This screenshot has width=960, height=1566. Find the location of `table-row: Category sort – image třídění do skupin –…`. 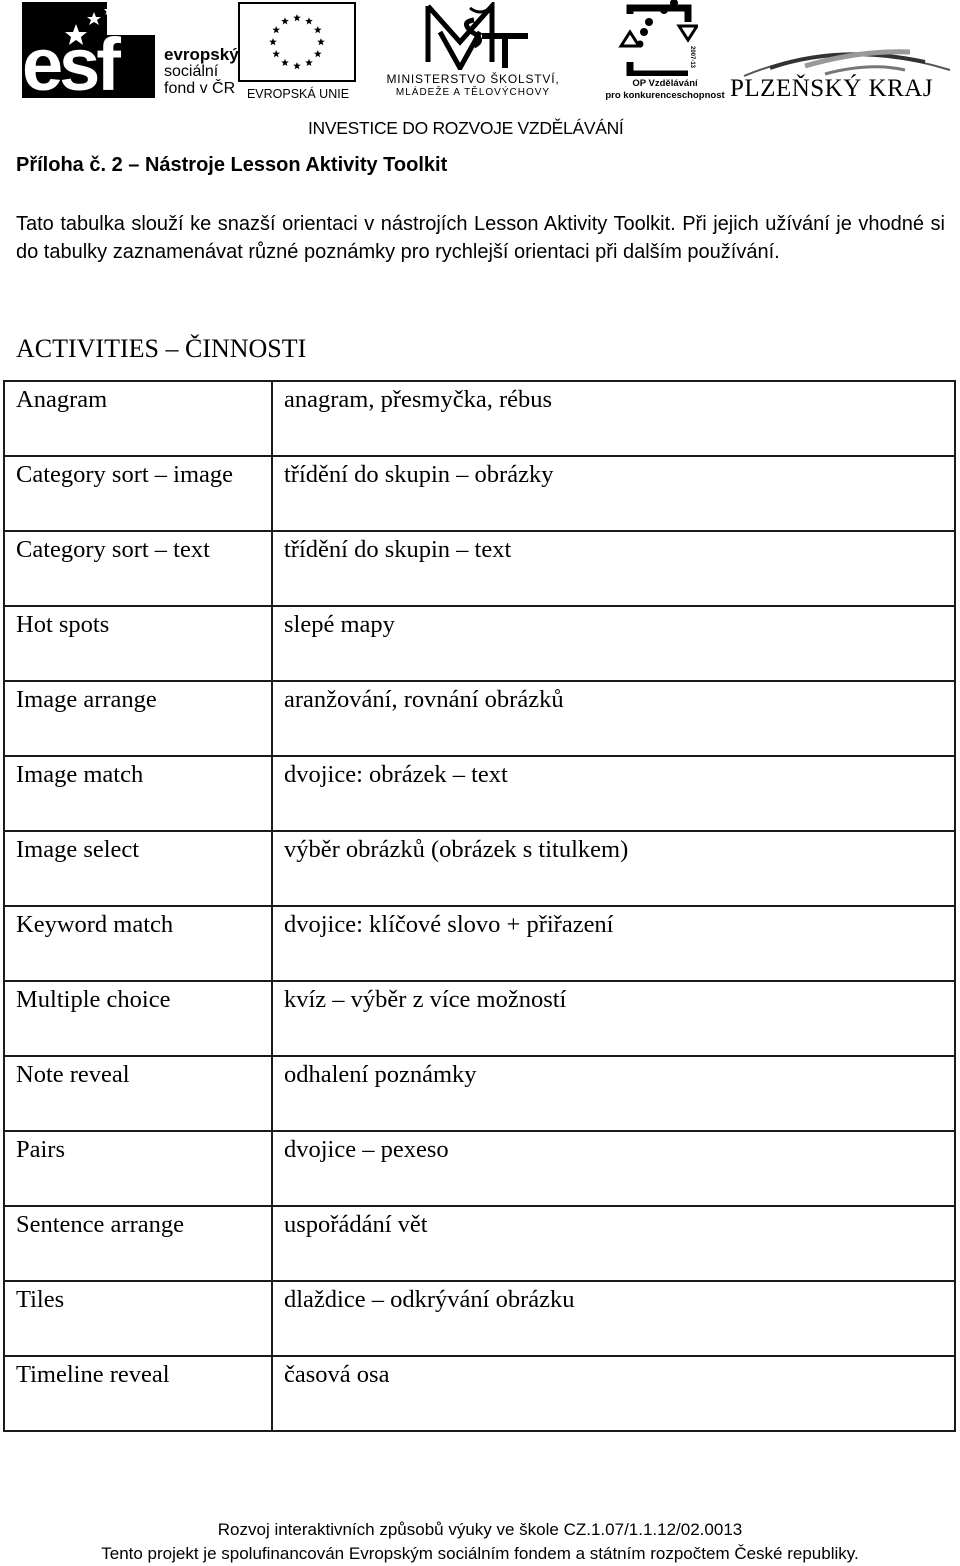

table-row: Category sort – image třídění do skupin –… is located at coordinates (479, 493).